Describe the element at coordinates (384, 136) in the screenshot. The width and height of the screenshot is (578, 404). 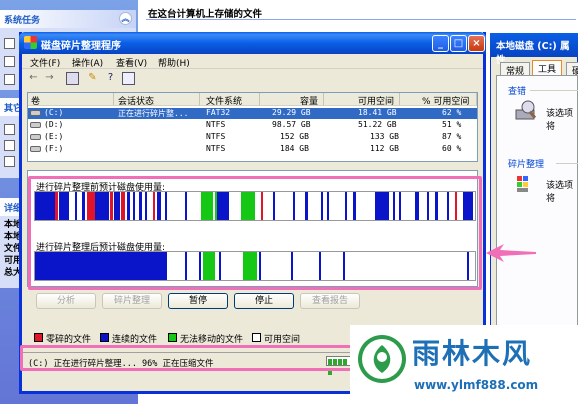
I see `volume-free: 133 GB` at that location.